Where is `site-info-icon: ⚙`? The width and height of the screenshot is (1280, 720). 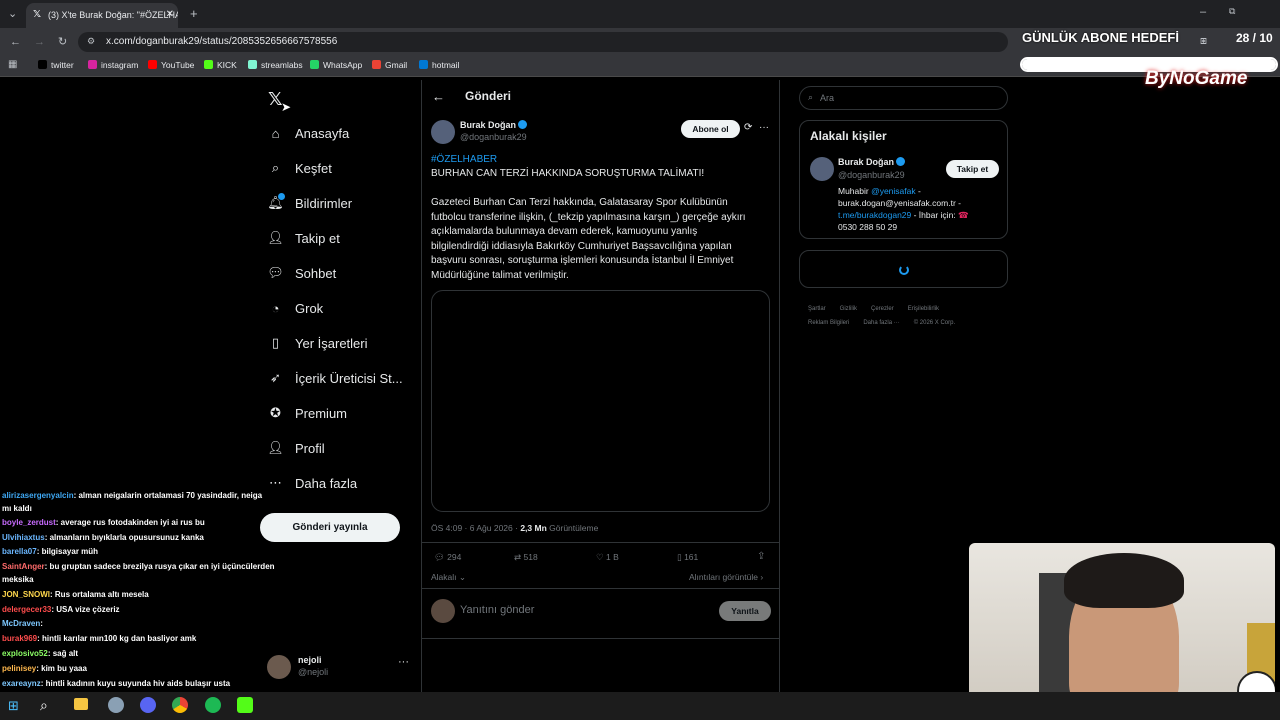 site-info-icon: ⚙ is located at coordinates (91, 41).